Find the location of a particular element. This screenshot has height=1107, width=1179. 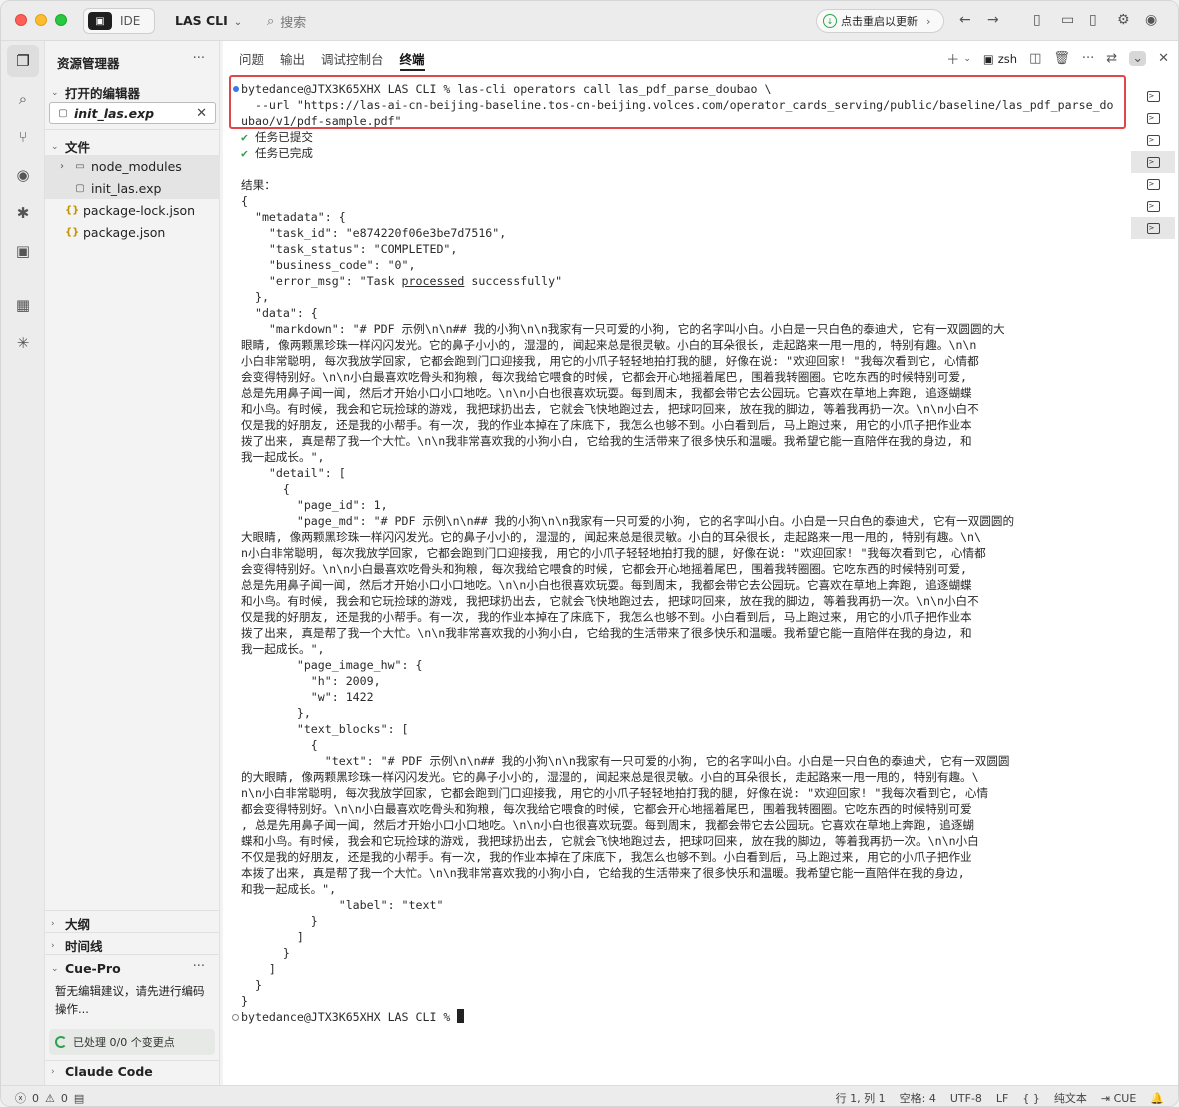

json-file-icon: {} is located at coordinates (72, 210).